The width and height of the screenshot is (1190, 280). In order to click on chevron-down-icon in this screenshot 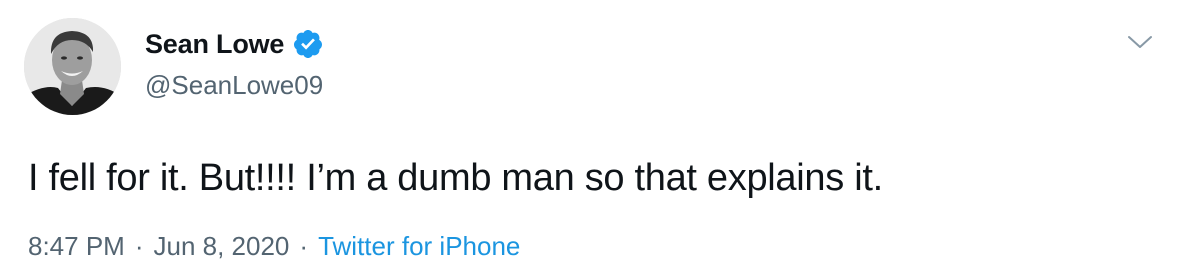, I will do `click(1140, 42)`.